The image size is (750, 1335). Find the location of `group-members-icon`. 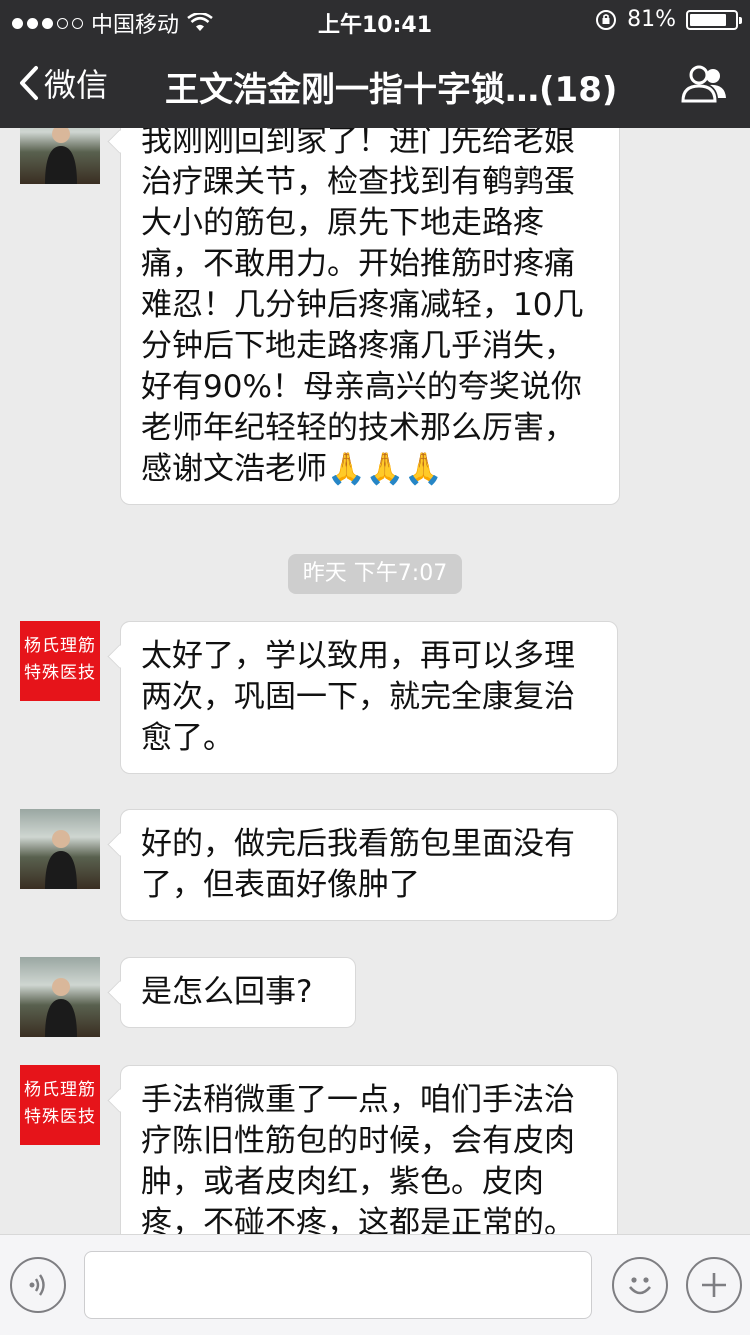

group-members-icon is located at coordinates (704, 84).